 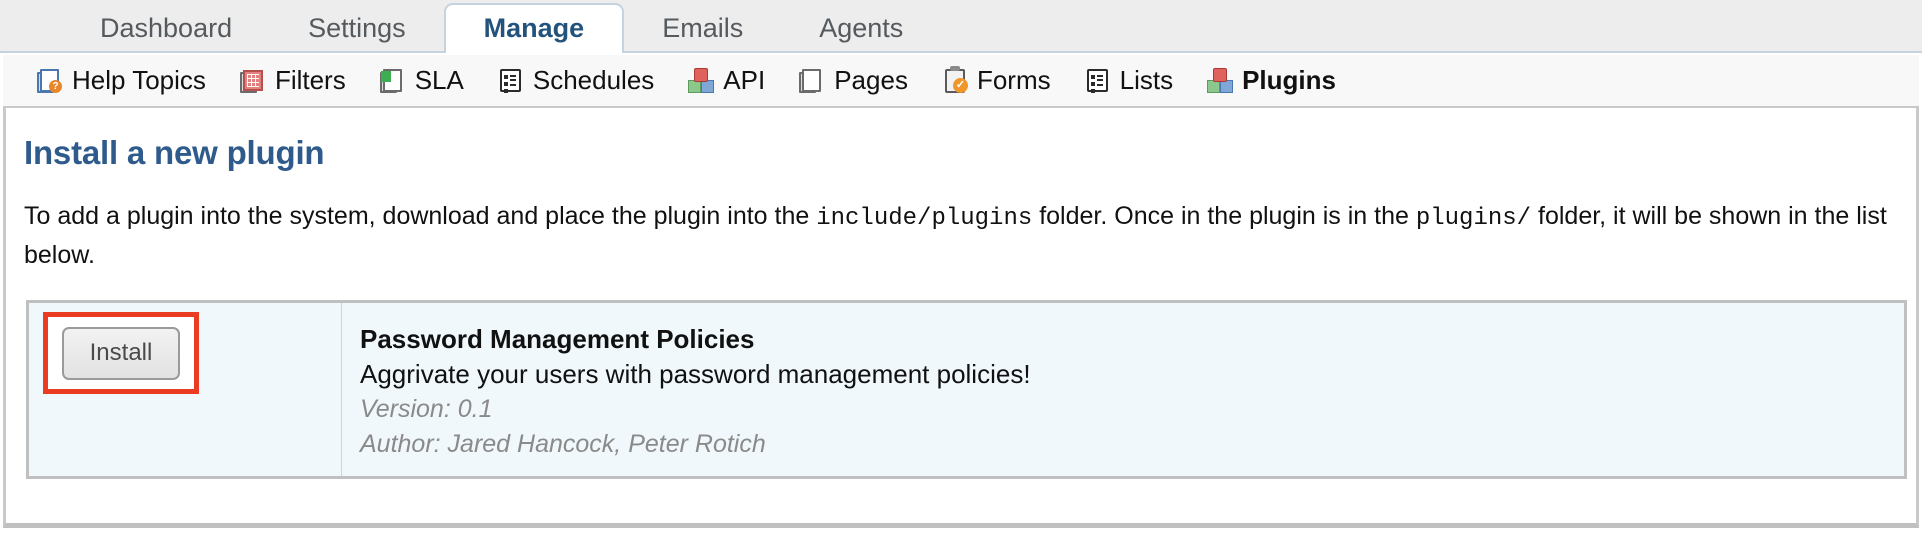 What do you see at coordinates (1146, 80) in the screenshot?
I see `subnav-label-lists: Lists` at bounding box center [1146, 80].